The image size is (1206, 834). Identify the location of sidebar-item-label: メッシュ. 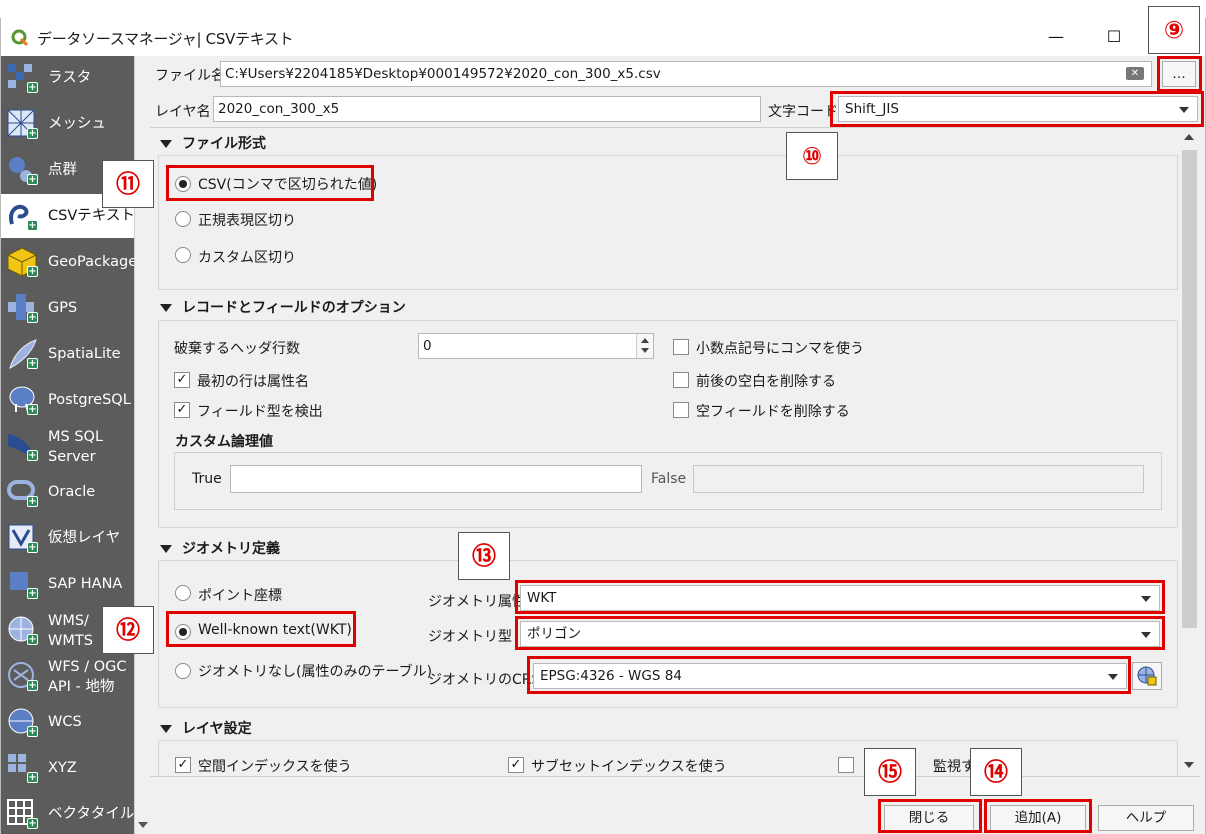
(77, 124).